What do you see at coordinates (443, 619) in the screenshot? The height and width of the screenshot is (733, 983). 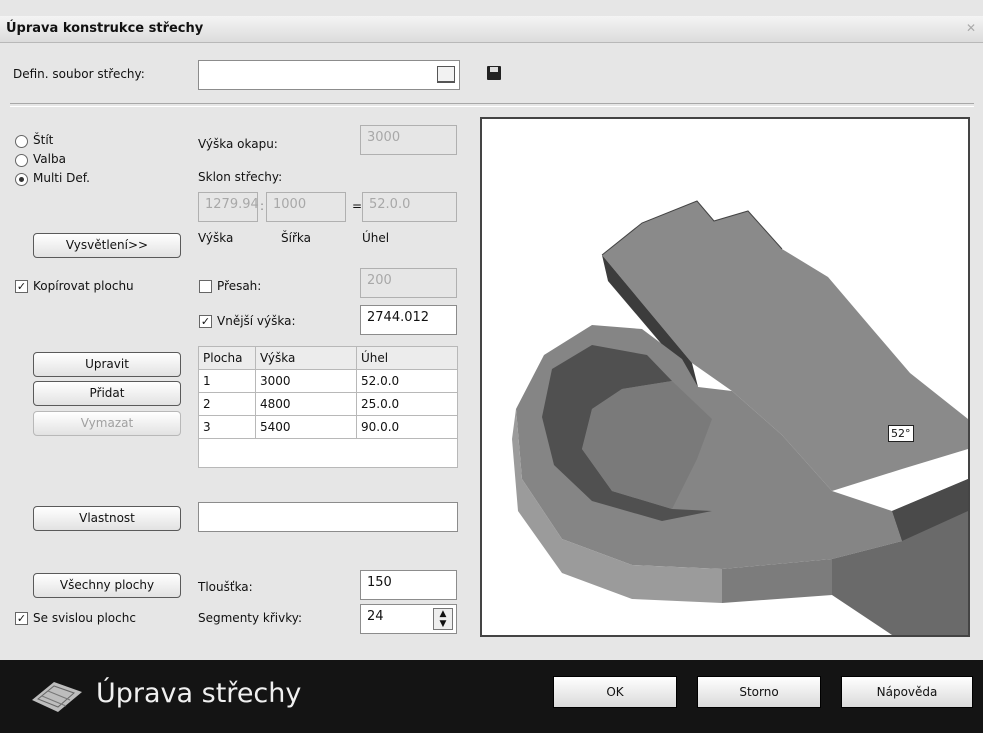 I see `segments-spinner-icon: ▲ ▼` at bounding box center [443, 619].